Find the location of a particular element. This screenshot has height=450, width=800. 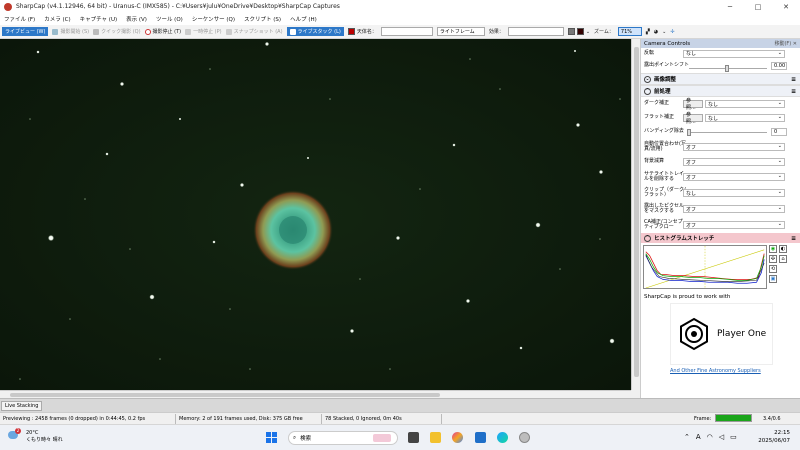

speaker-icon: ◁ is located at coordinates (721, 437).